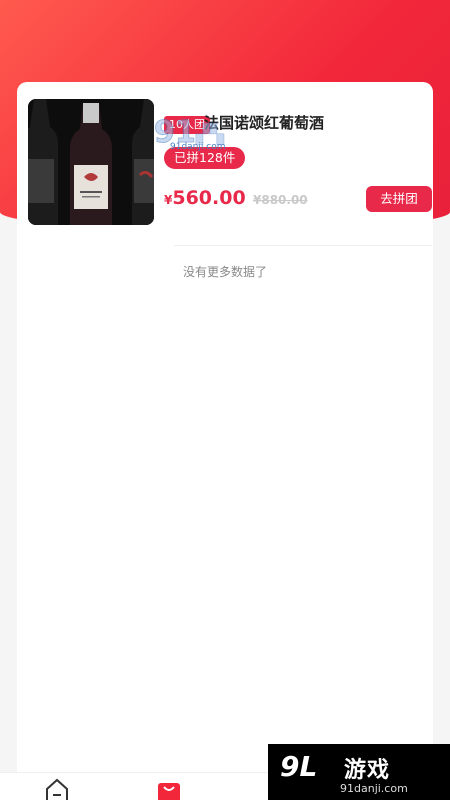  I want to click on svg-text: 9L, so click(298, 765).